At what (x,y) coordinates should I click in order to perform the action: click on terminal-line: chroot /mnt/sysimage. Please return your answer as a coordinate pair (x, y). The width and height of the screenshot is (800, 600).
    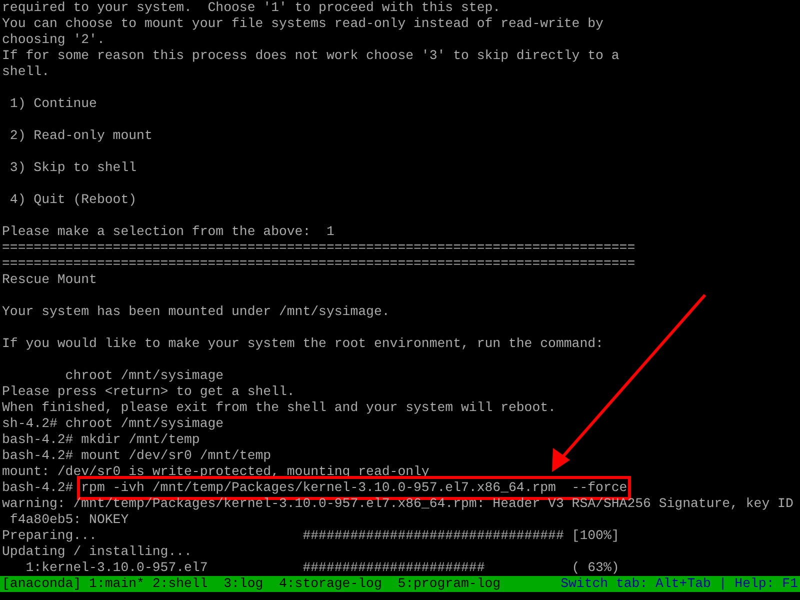
    Looking at the image, I should click on (144, 376).